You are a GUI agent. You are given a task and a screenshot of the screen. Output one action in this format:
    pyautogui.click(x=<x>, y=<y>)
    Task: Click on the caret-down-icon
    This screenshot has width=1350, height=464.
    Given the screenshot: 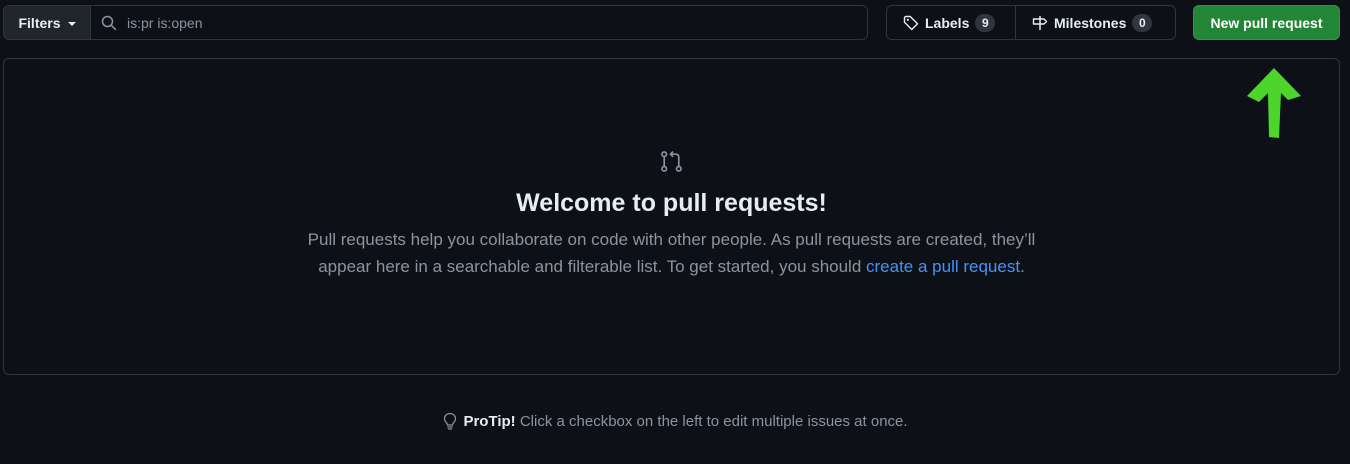 What is the action you would take?
    pyautogui.click(x=71, y=23)
    